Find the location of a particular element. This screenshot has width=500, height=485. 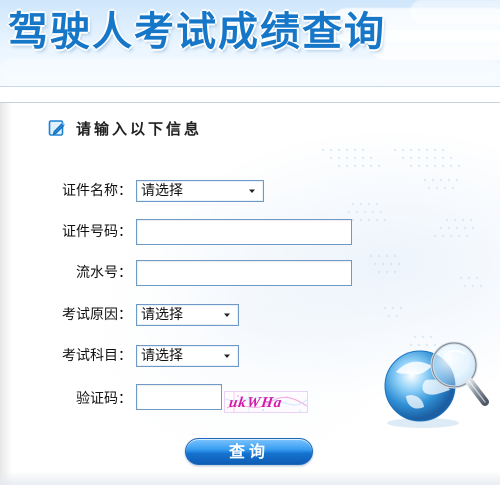

section-heading-text: 请输入以下信息 is located at coordinates (139, 128).